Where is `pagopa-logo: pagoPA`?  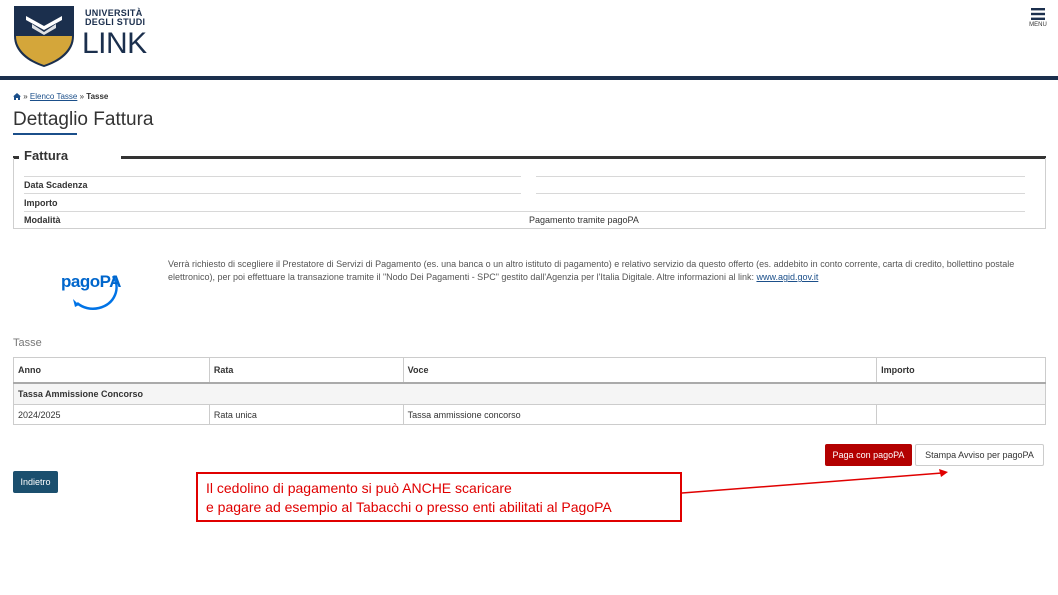
pagopa-logo: pagoPA is located at coordinates (90, 287).